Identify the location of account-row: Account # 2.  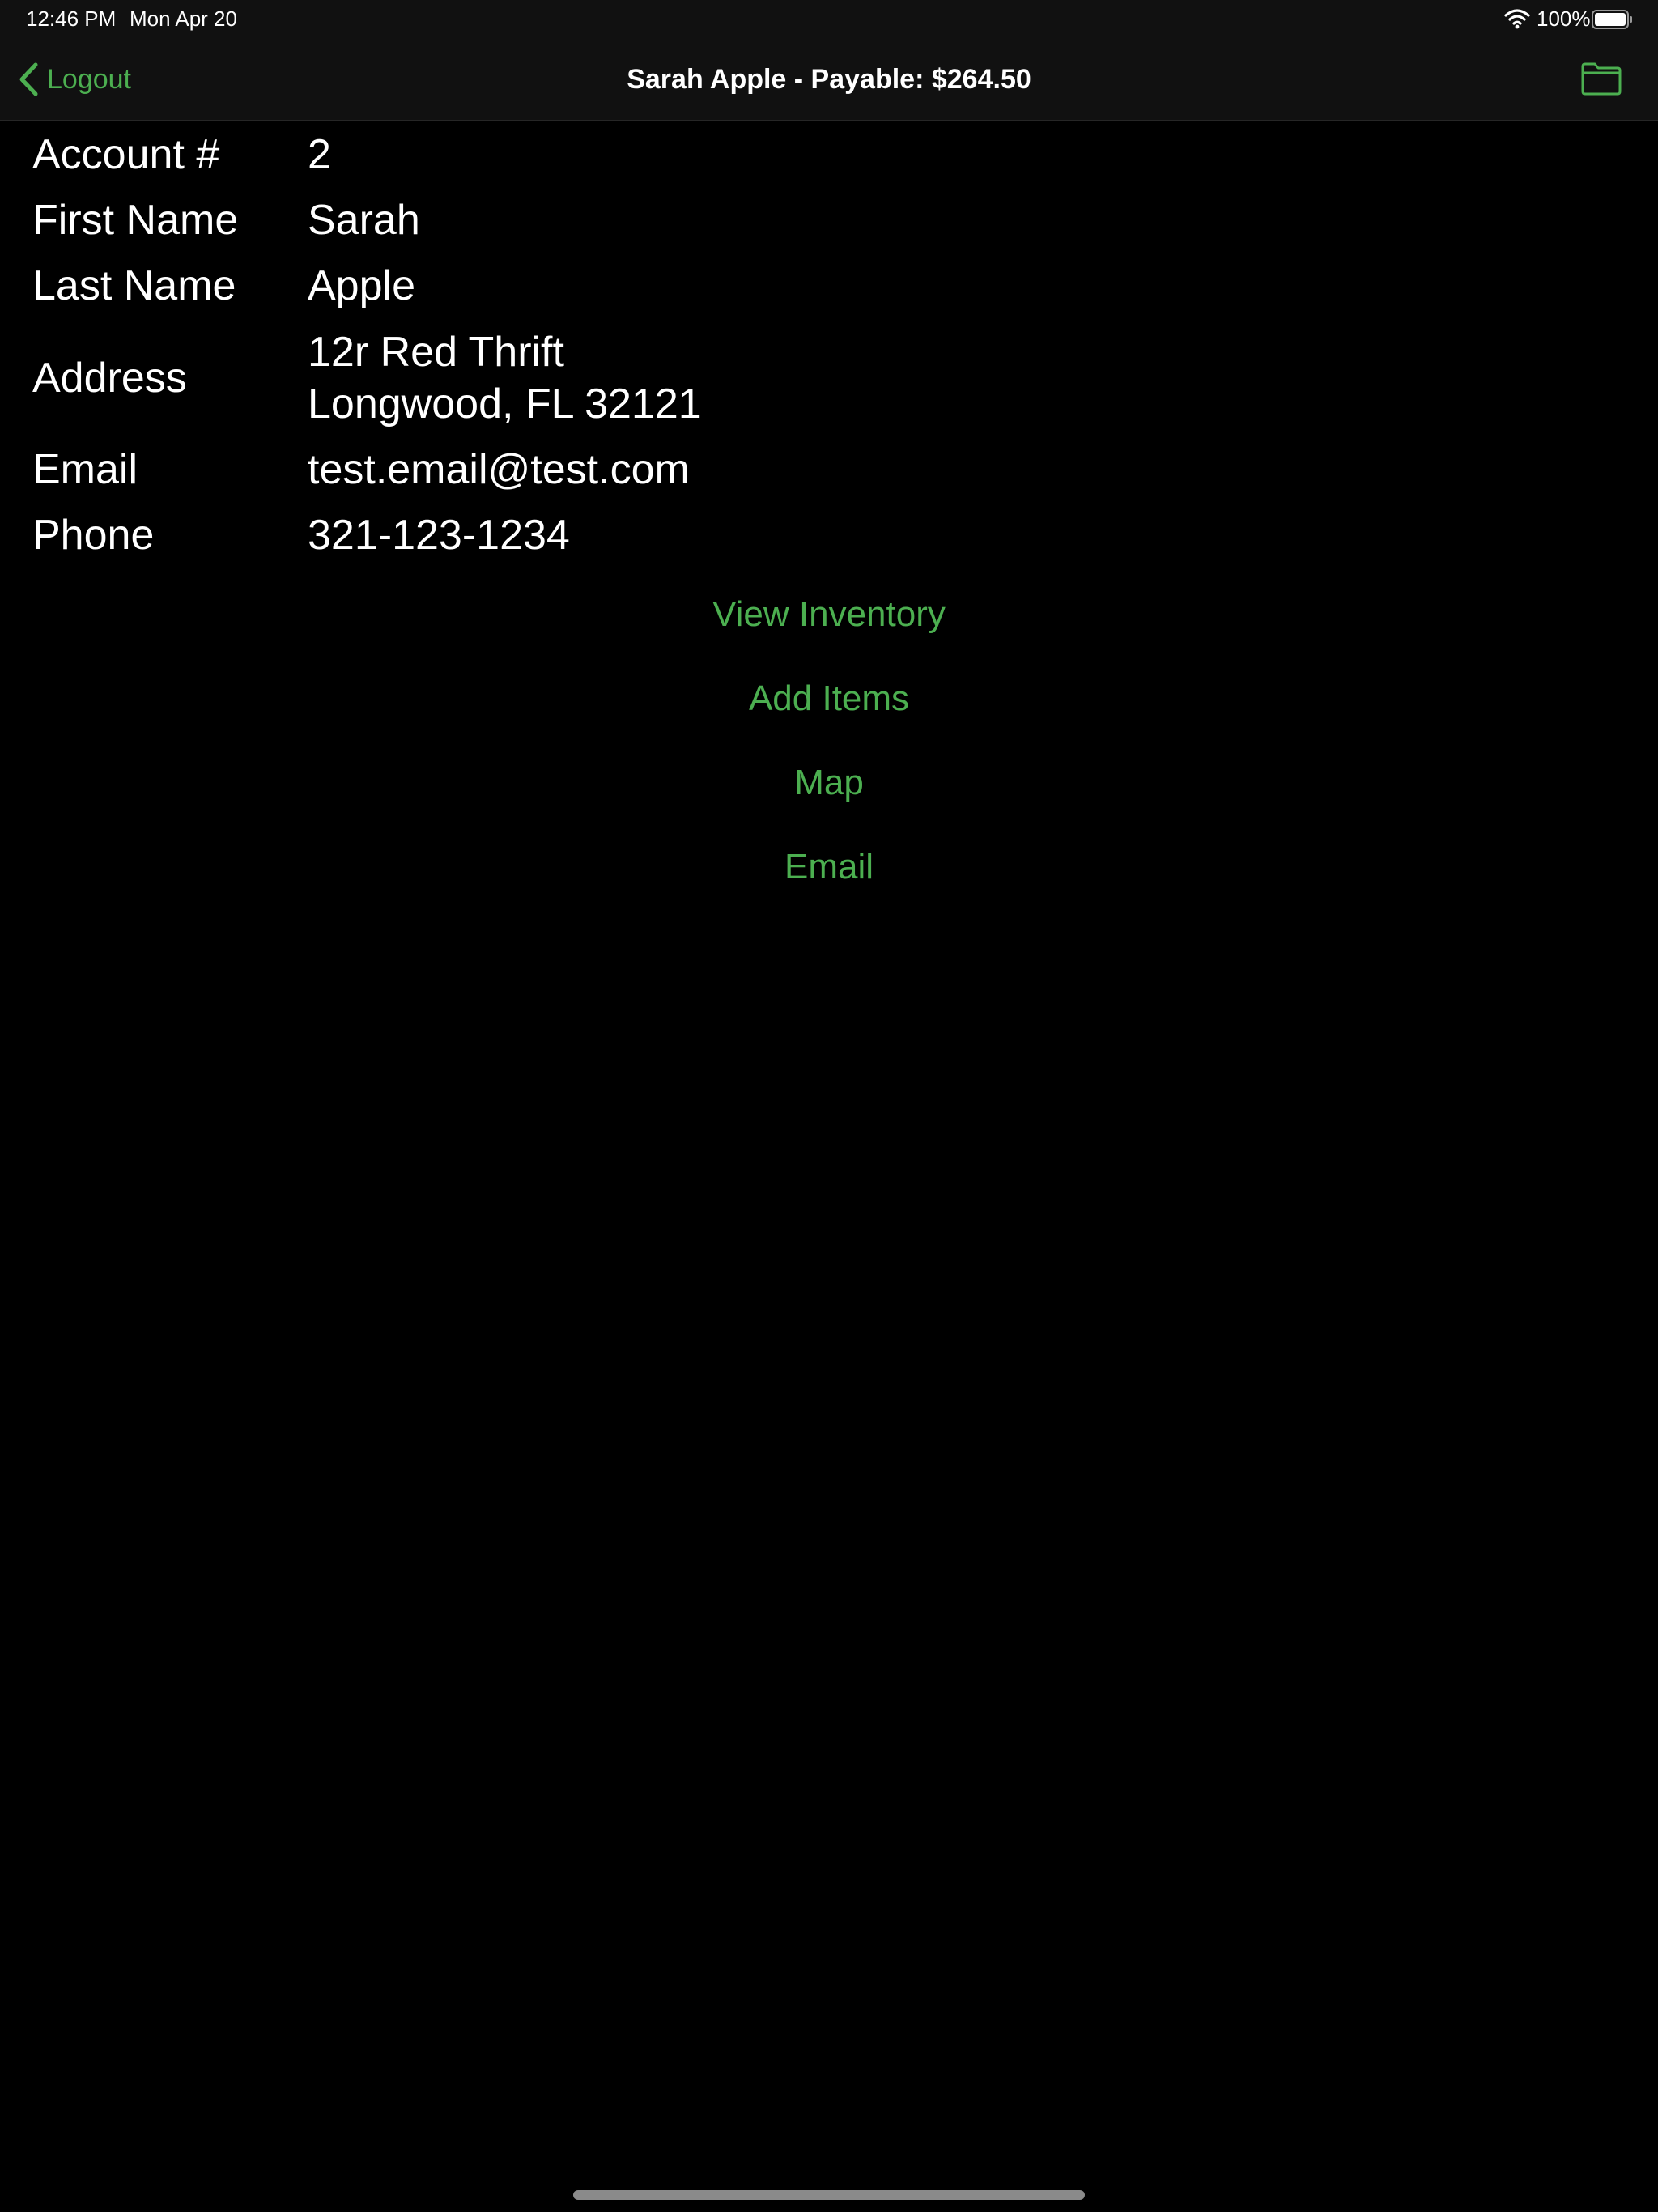
(825, 155).